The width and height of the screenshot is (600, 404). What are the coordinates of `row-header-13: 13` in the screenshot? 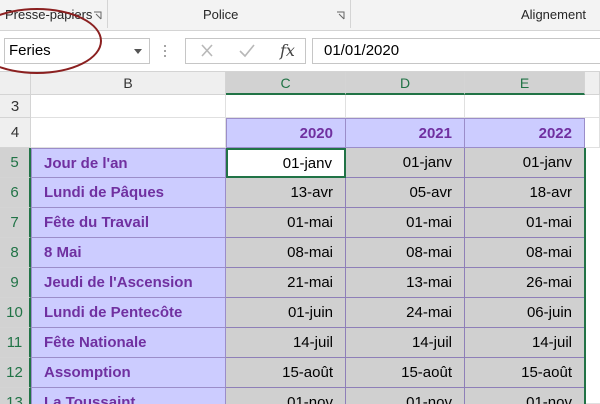 It's located at (15, 396).